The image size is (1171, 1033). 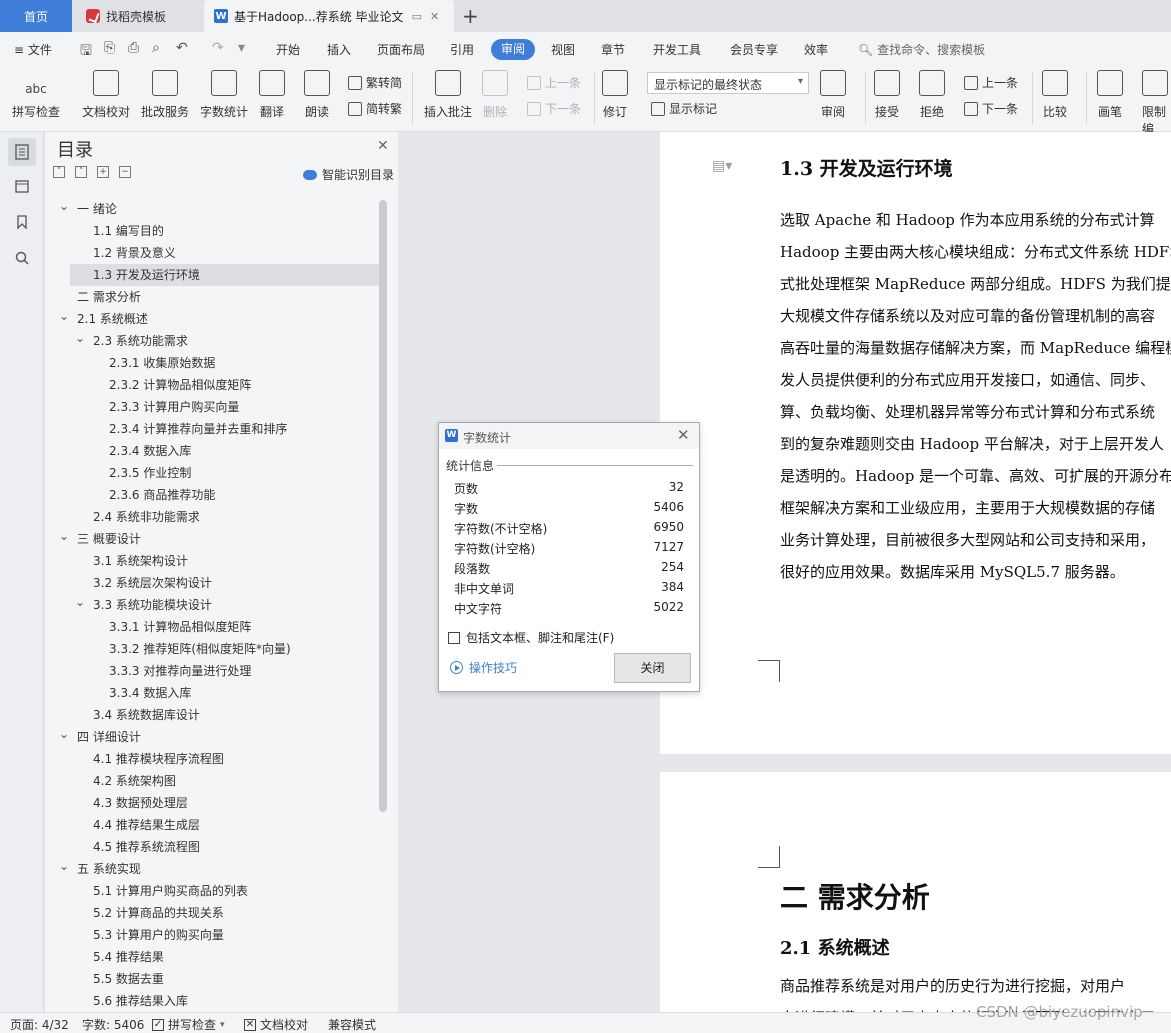 What do you see at coordinates (212, 517) in the screenshot?
I see `toc-item: 2.4 系统非功能需求` at bounding box center [212, 517].